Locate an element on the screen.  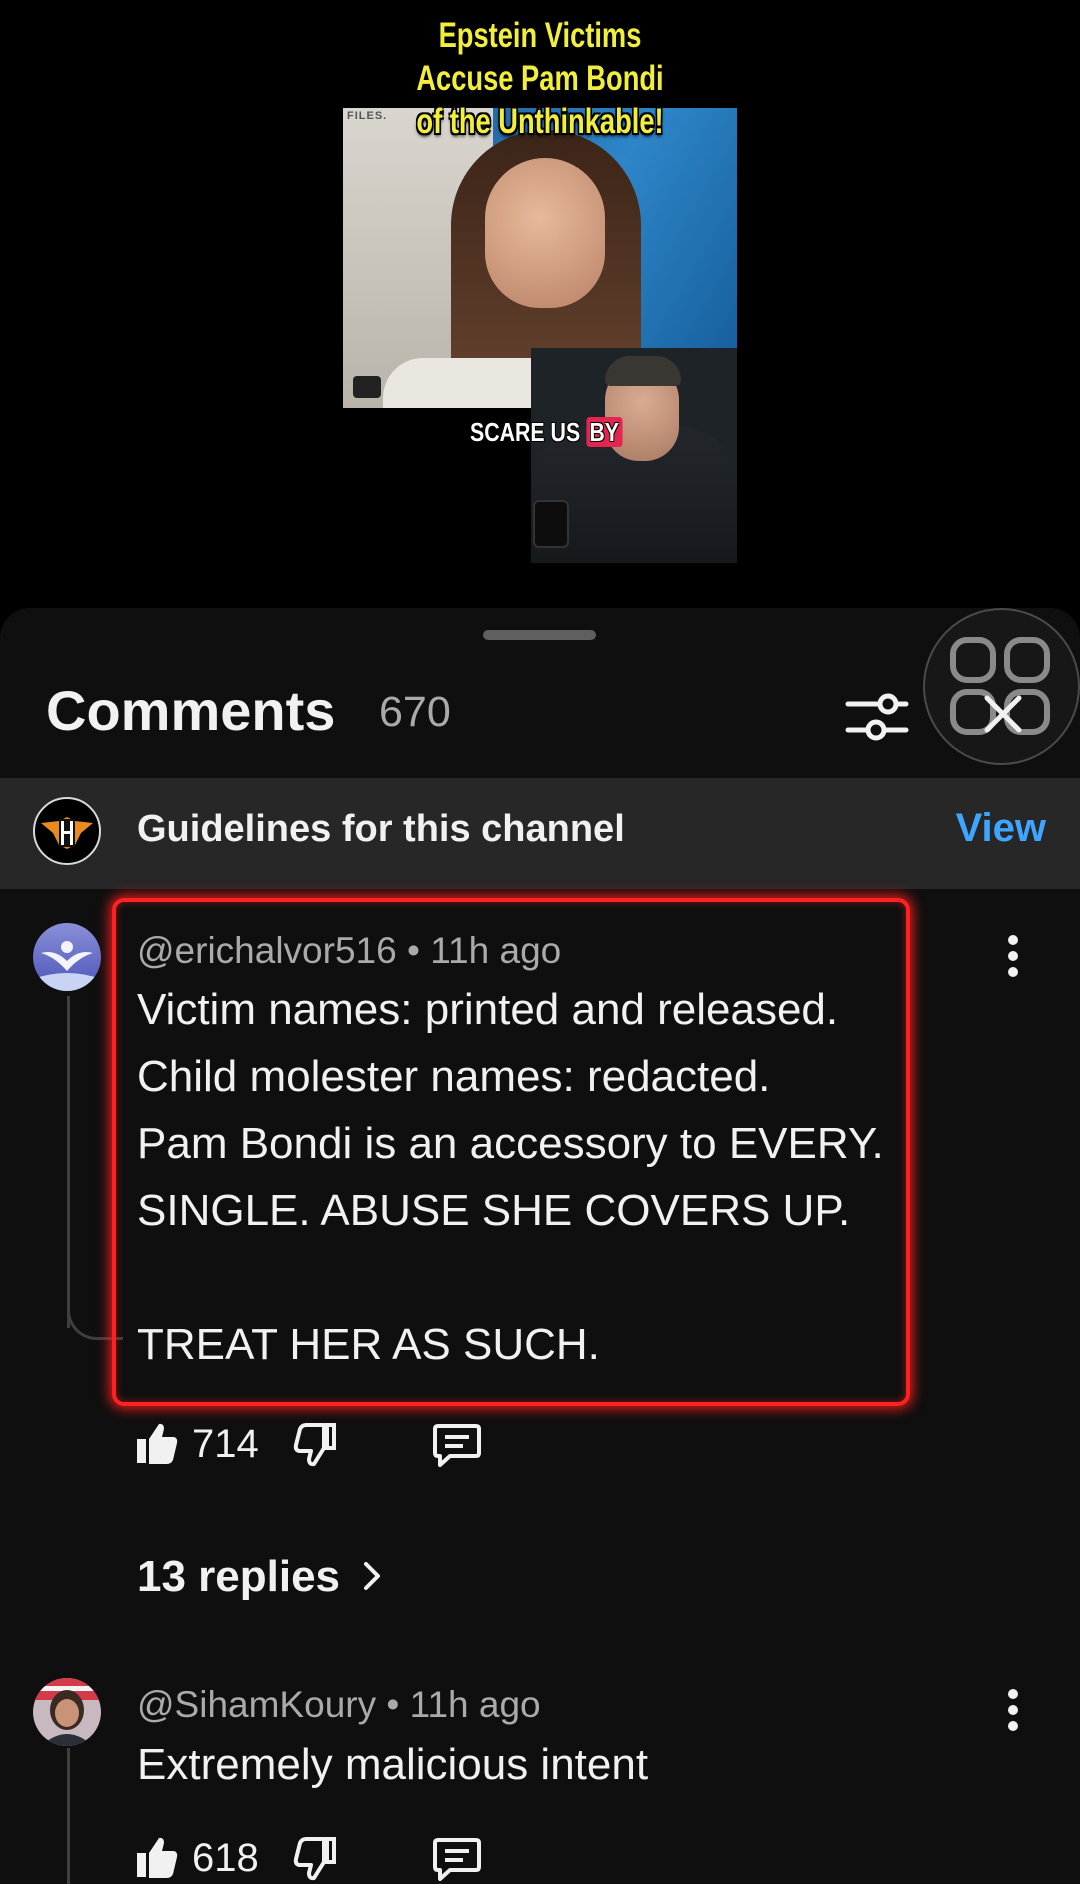
thumb-corner-text: FILES. is located at coordinates (367, 116).